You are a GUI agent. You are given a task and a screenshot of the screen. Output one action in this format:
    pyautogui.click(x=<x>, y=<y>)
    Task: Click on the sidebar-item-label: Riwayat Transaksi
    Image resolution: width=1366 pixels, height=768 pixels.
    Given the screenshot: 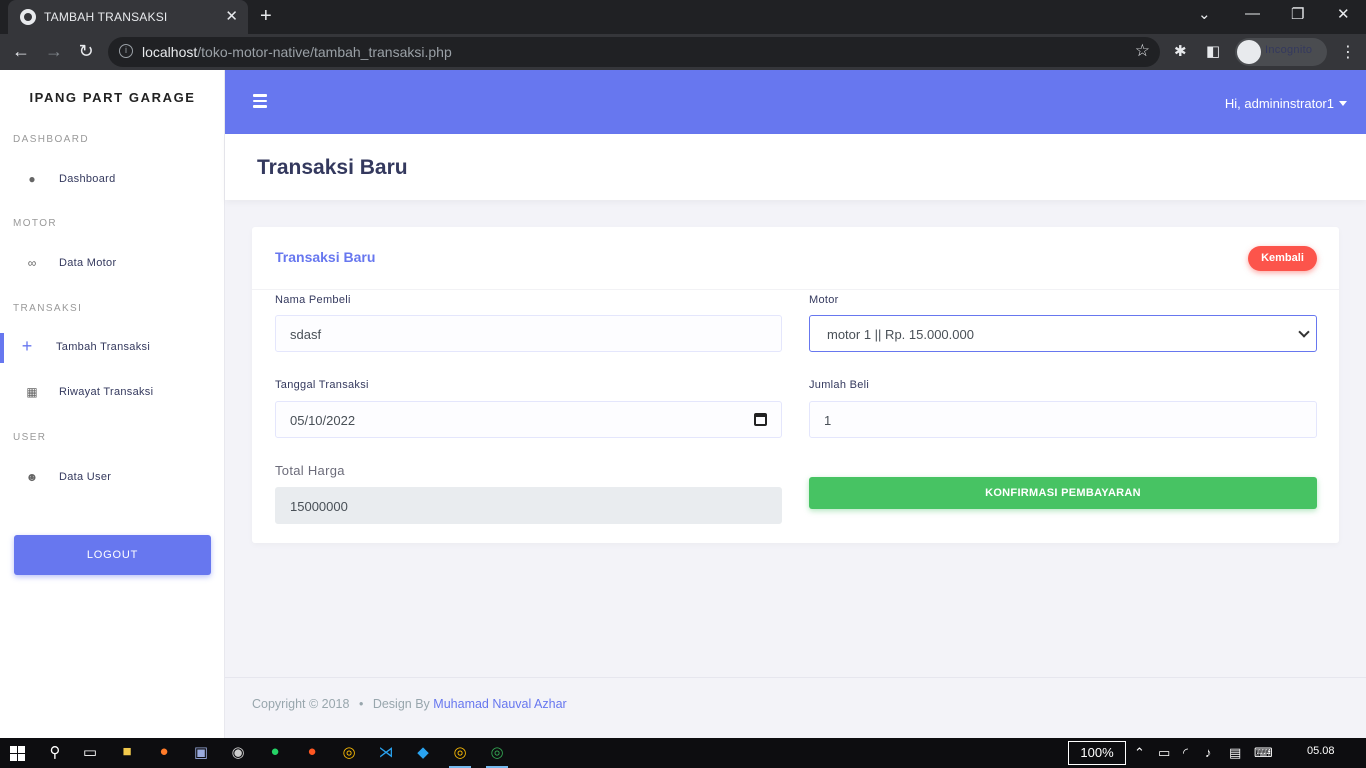 What is the action you would take?
    pyautogui.click(x=106, y=392)
    